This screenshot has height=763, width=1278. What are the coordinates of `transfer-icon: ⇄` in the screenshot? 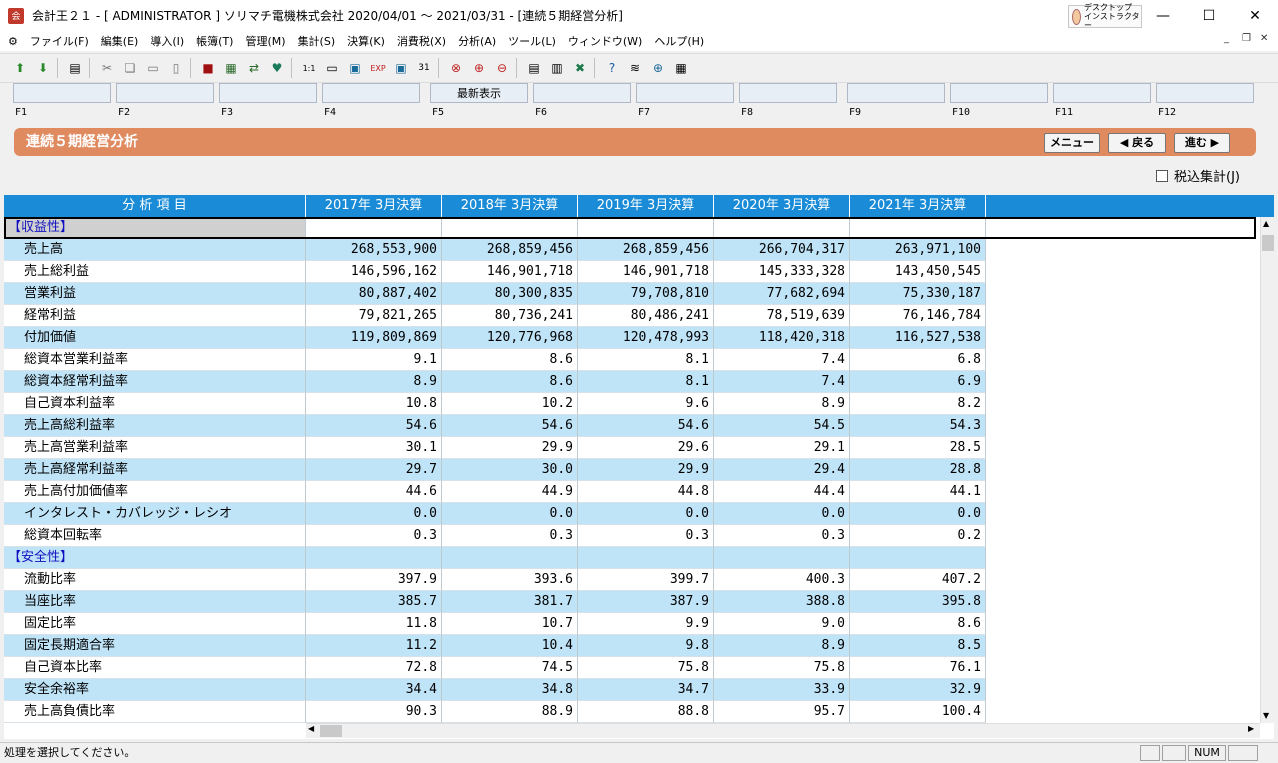 It's located at (254, 68).